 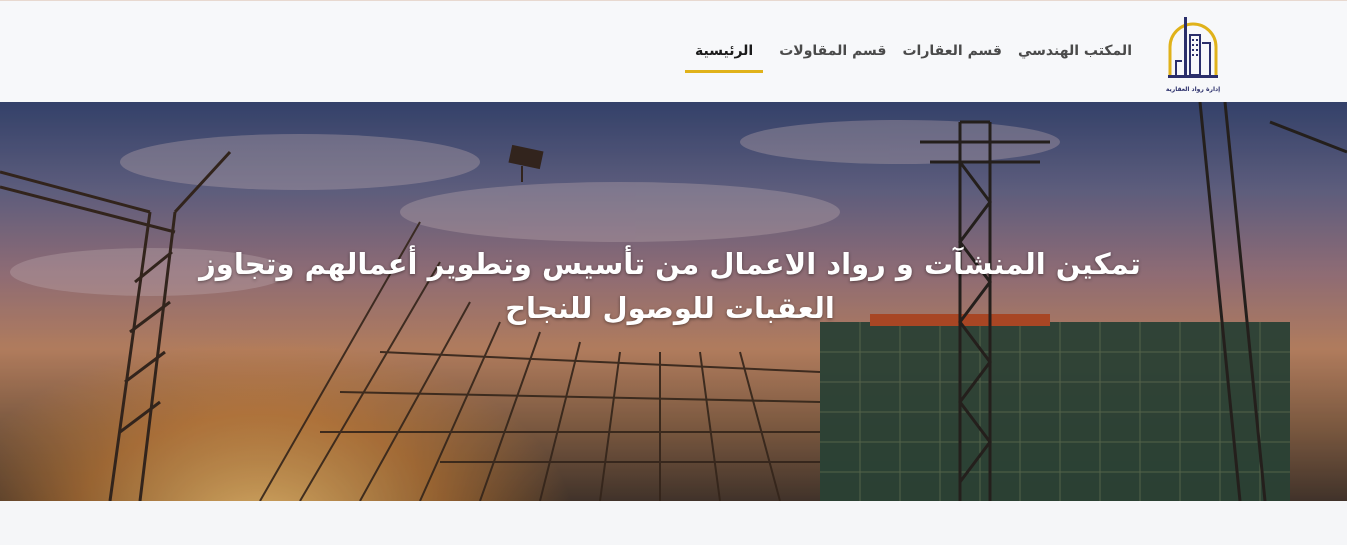 I want to click on nav-real-estate: قسم العقارات, so click(x=951, y=50).